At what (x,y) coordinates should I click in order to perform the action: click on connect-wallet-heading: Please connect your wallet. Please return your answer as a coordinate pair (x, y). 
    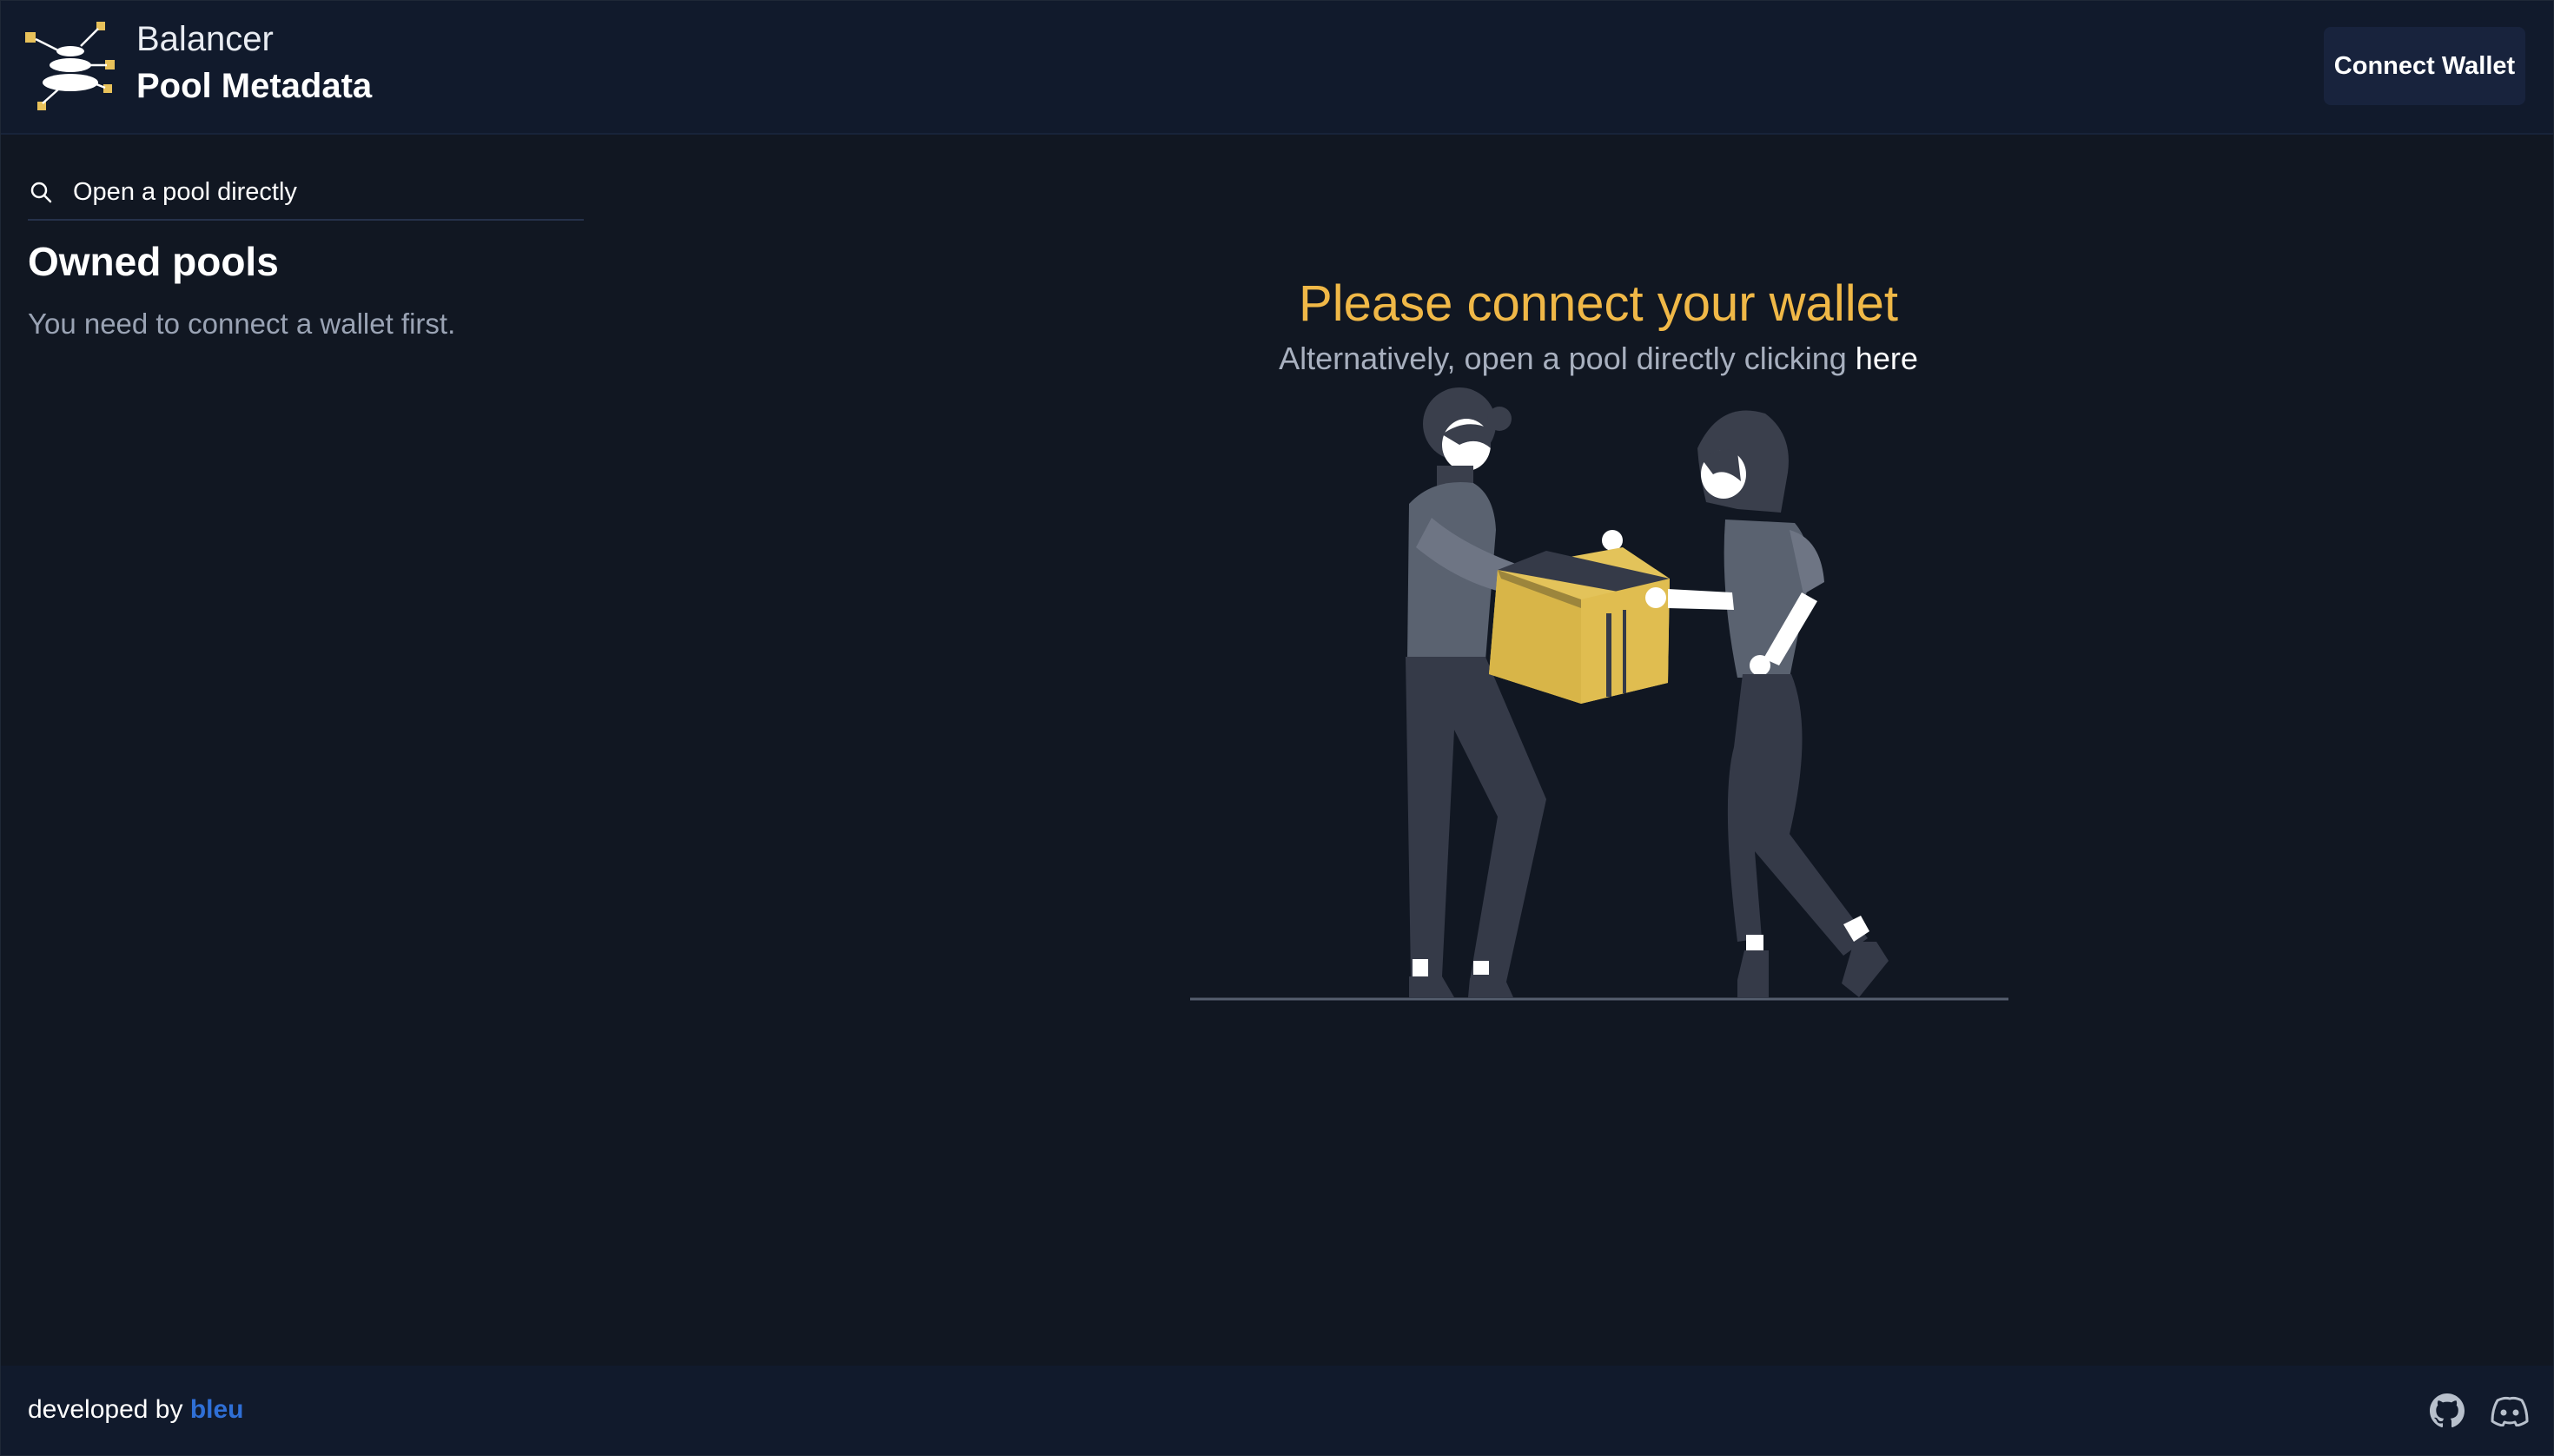
    Looking at the image, I should click on (1599, 303).